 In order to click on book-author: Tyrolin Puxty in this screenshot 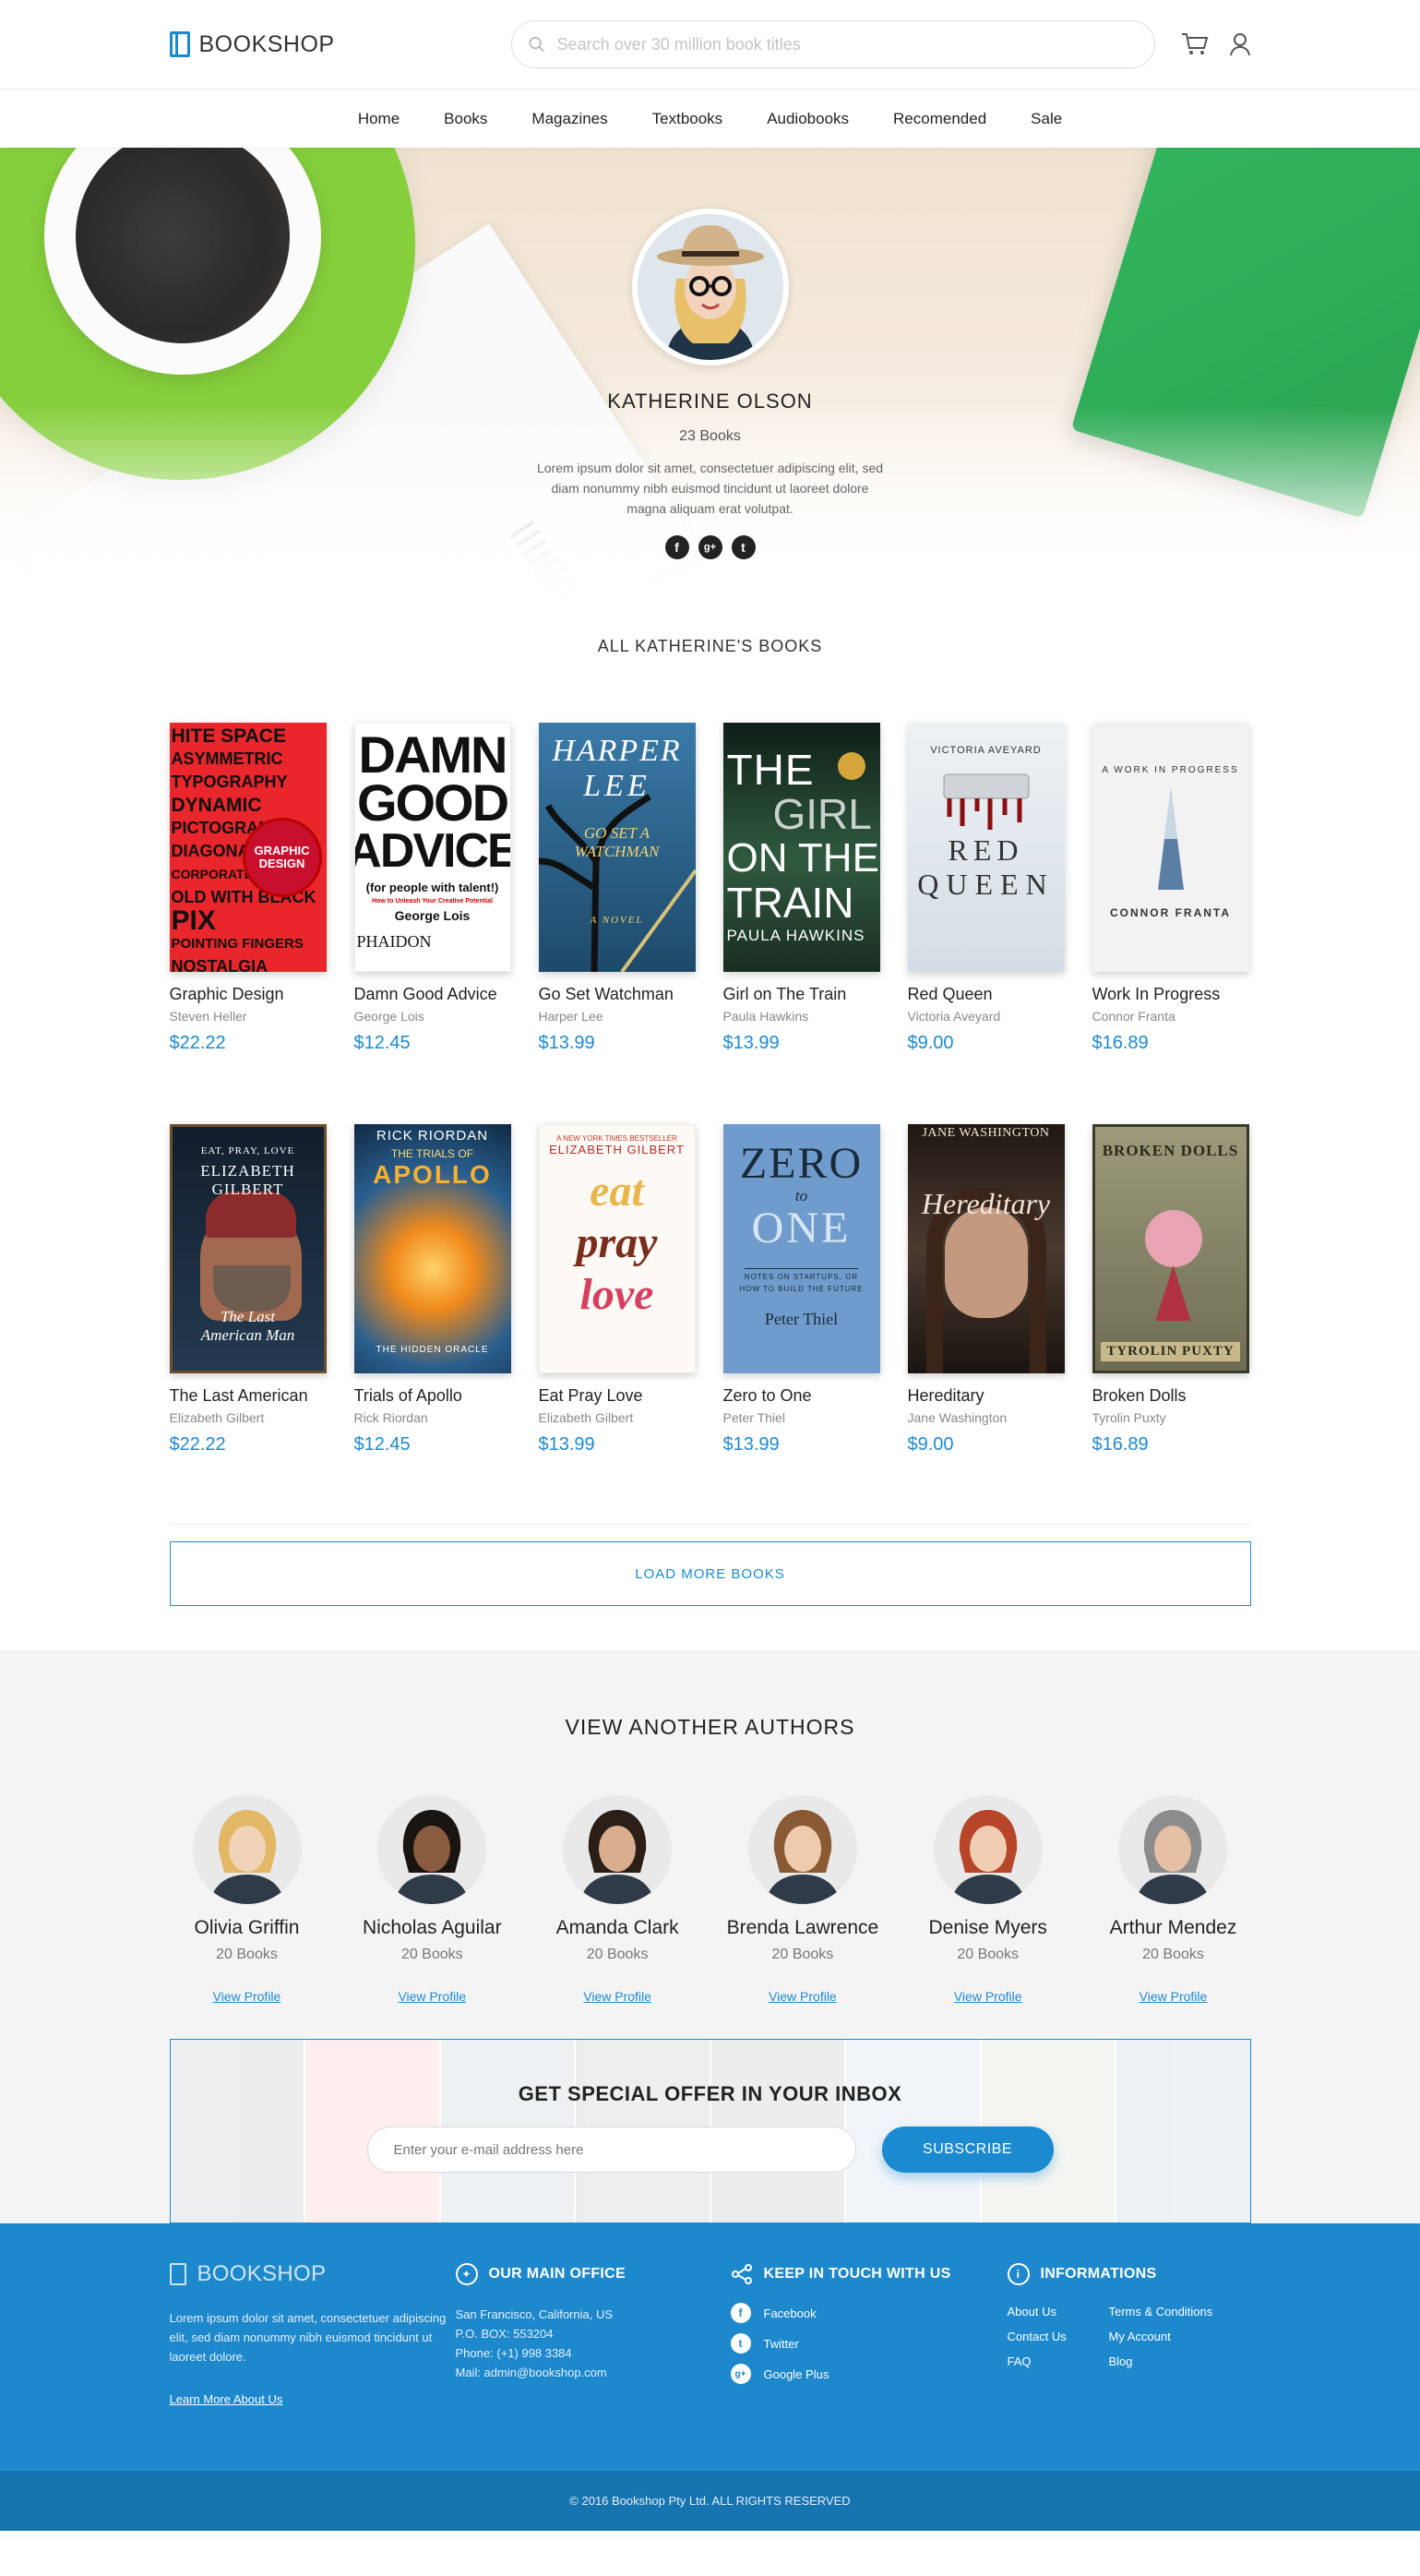, I will do `click(1129, 1418)`.